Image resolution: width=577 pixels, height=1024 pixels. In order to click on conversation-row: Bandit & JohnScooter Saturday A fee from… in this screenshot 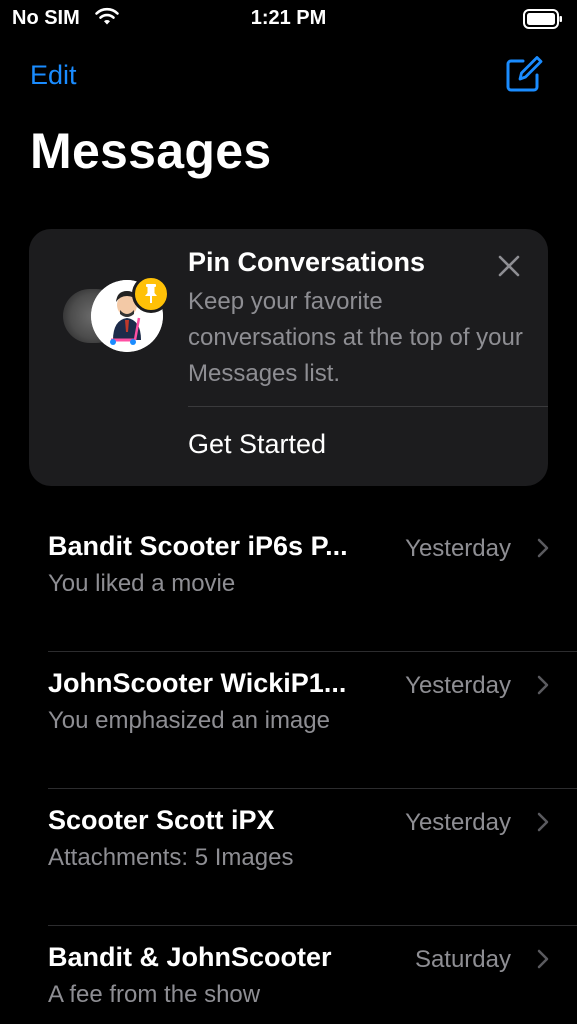, I will do `click(288, 975)`.